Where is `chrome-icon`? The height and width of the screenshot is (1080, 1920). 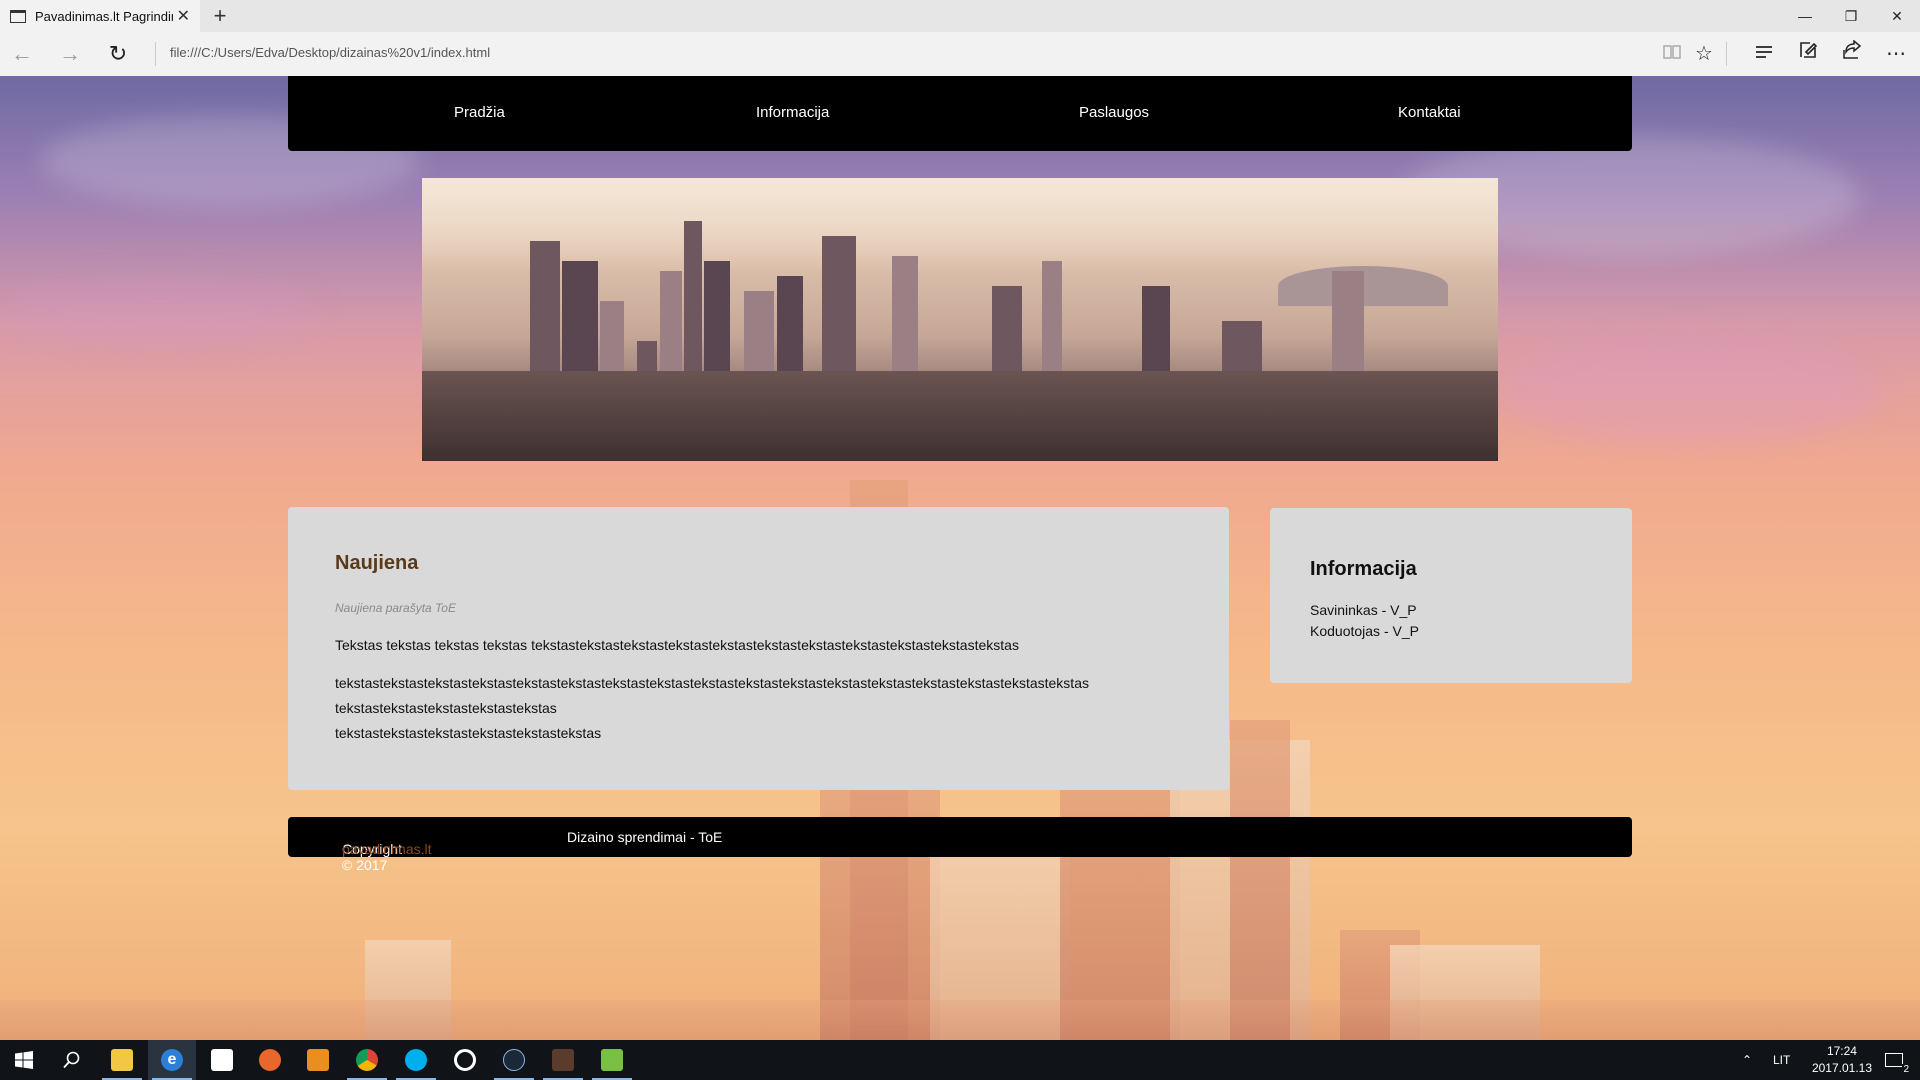 chrome-icon is located at coordinates (367, 1060).